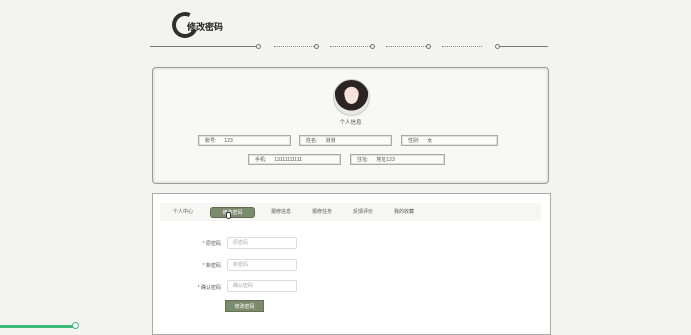 Image resolution: width=691 pixels, height=335 pixels. What do you see at coordinates (363, 212) in the screenshot?
I see `tab-feedback: 反馈评价` at bounding box center [363, 212].